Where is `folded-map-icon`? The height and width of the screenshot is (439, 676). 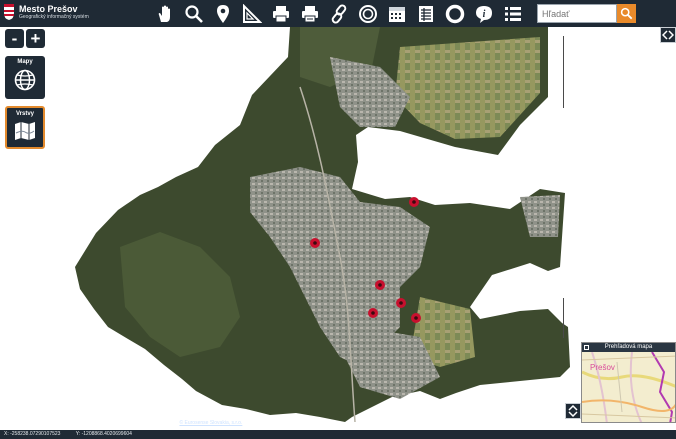
folded-map-icon is located at coordinates (25, 131).